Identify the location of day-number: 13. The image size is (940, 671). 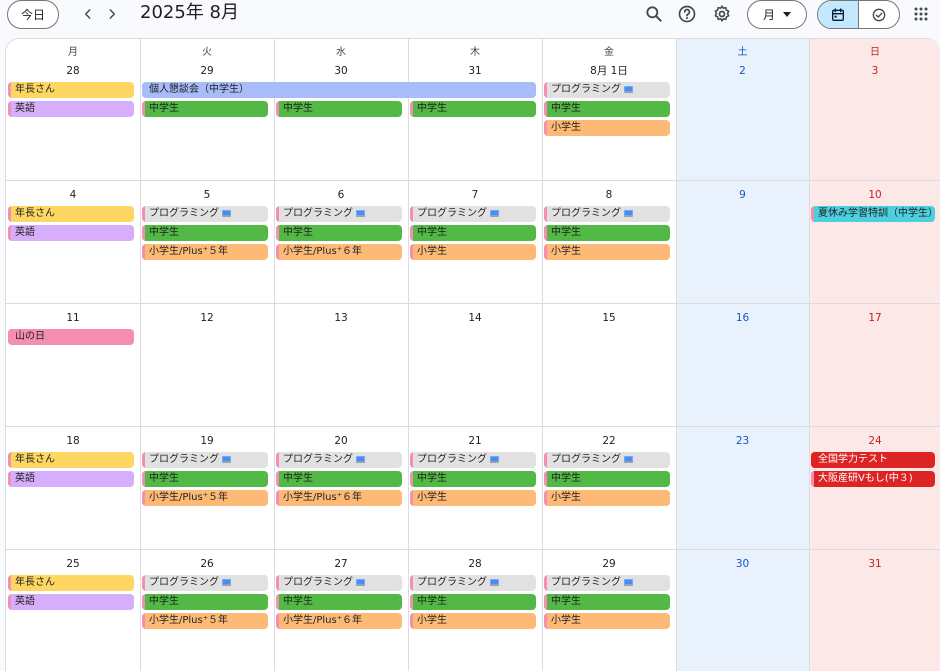
(341, 318).